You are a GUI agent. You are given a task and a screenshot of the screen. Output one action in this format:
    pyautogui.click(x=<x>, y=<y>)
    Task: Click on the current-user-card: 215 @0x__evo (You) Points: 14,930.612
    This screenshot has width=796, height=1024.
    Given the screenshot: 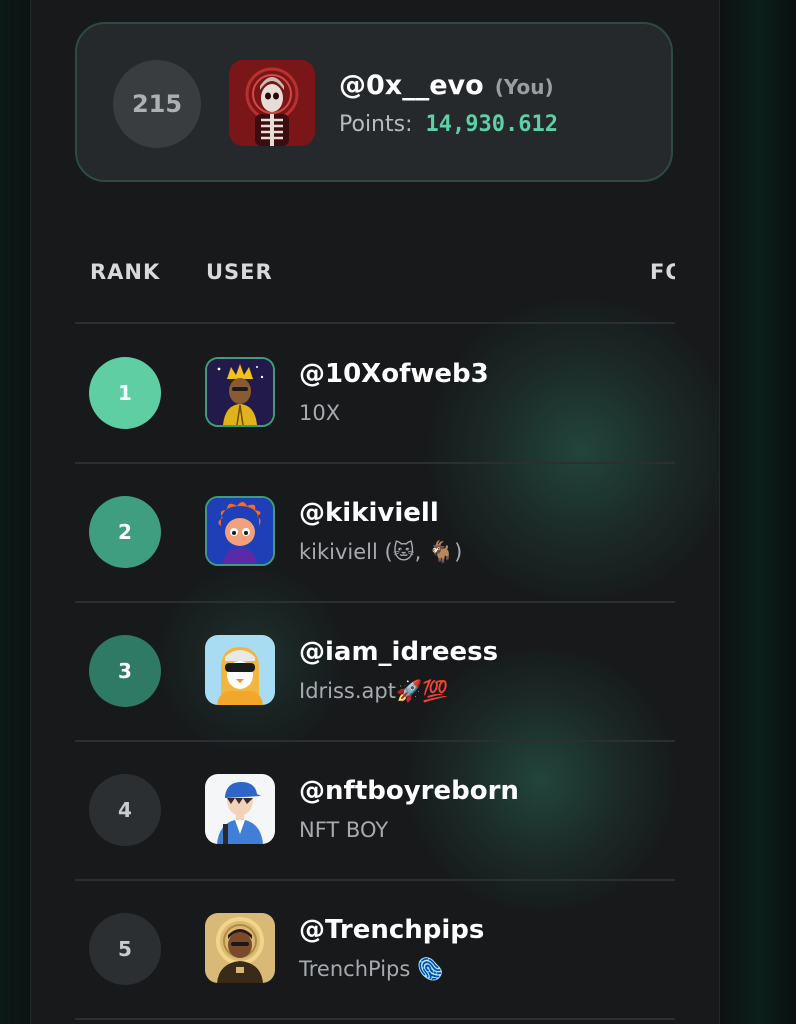 What is the action you would take?
    pyautogui.click(x=374, y=102)
    